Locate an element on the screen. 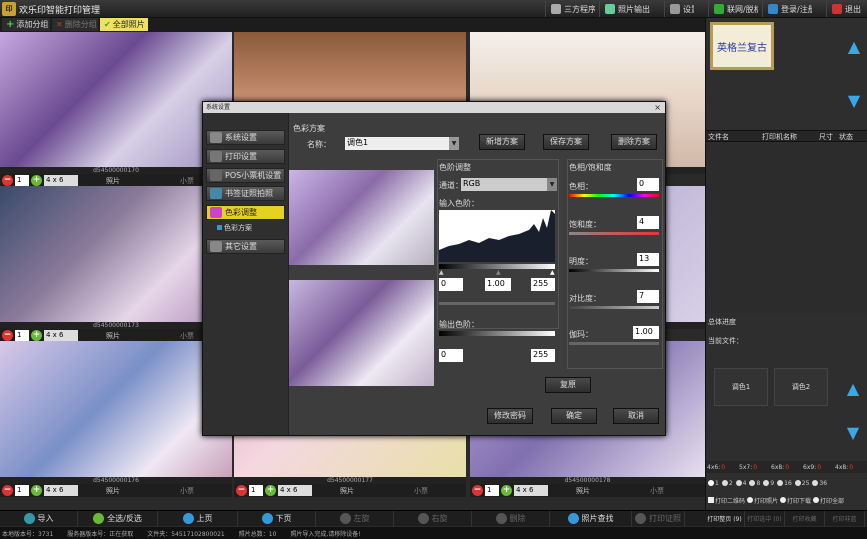 This screenshot has width=867, height=539. white-point-handle: ▲ is located at coordinates (552, 272).